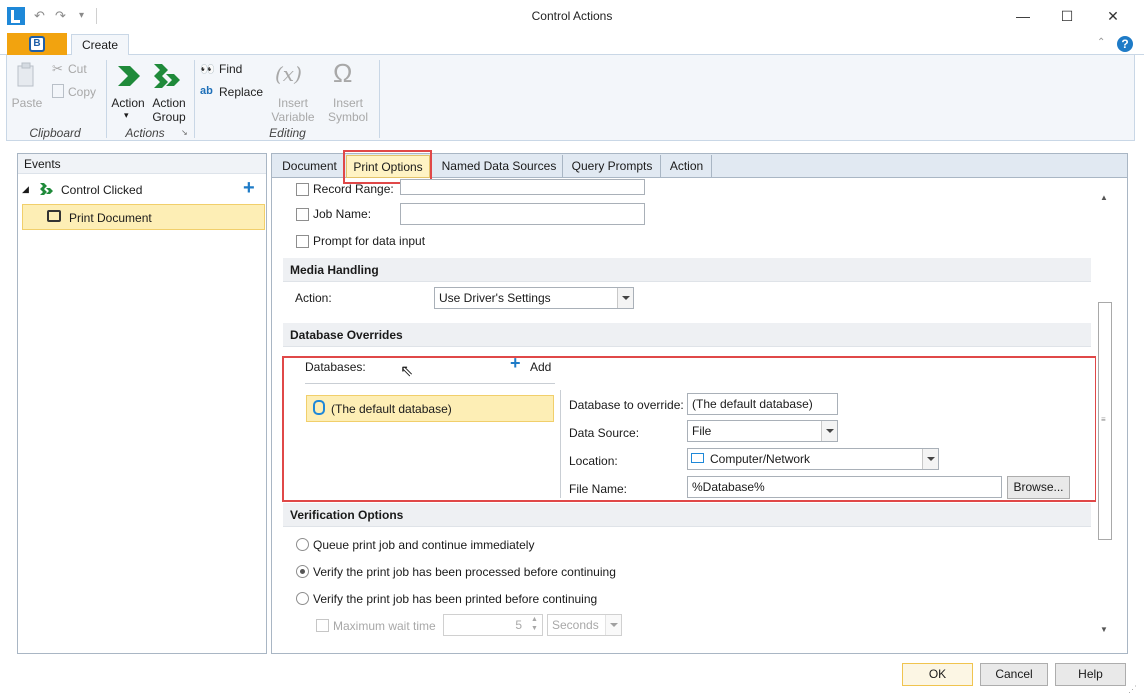 The width and height of the screenshot is (1144, 700). What do you see at coordinates (77, 69) in the screenshot?
I see `cut-button: Cut` at bounding box center [77, 69].